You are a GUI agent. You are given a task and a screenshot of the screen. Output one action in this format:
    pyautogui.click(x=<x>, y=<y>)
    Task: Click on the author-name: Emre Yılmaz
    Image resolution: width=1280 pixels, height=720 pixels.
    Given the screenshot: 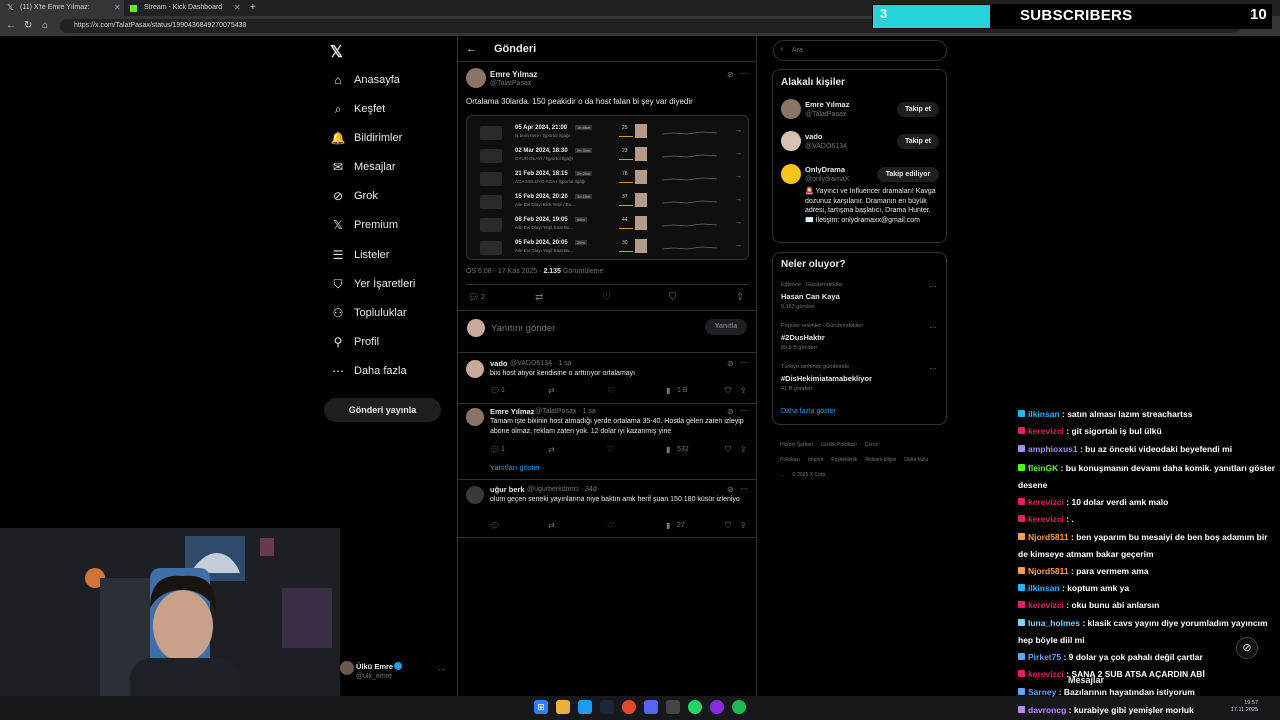 What is the action you would take?
    pyautogui.click(x=513, y=74)
    